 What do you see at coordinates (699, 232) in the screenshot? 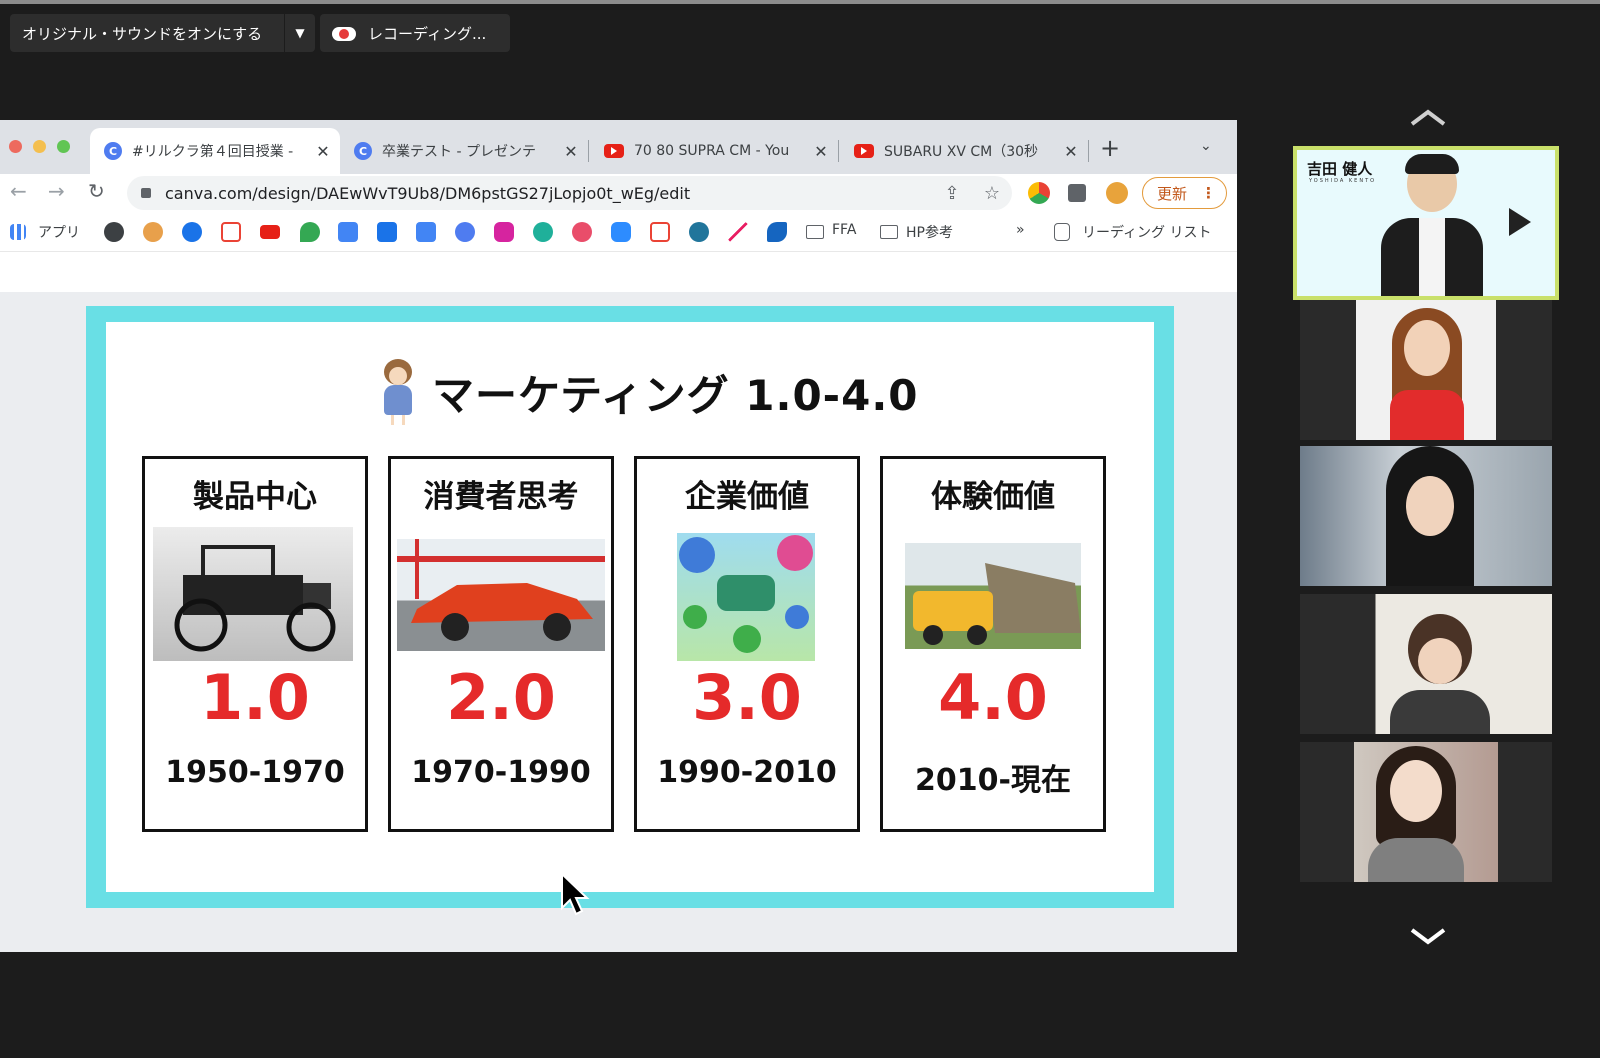
I see `wordpress-icon` at bounding box center [699, 232].